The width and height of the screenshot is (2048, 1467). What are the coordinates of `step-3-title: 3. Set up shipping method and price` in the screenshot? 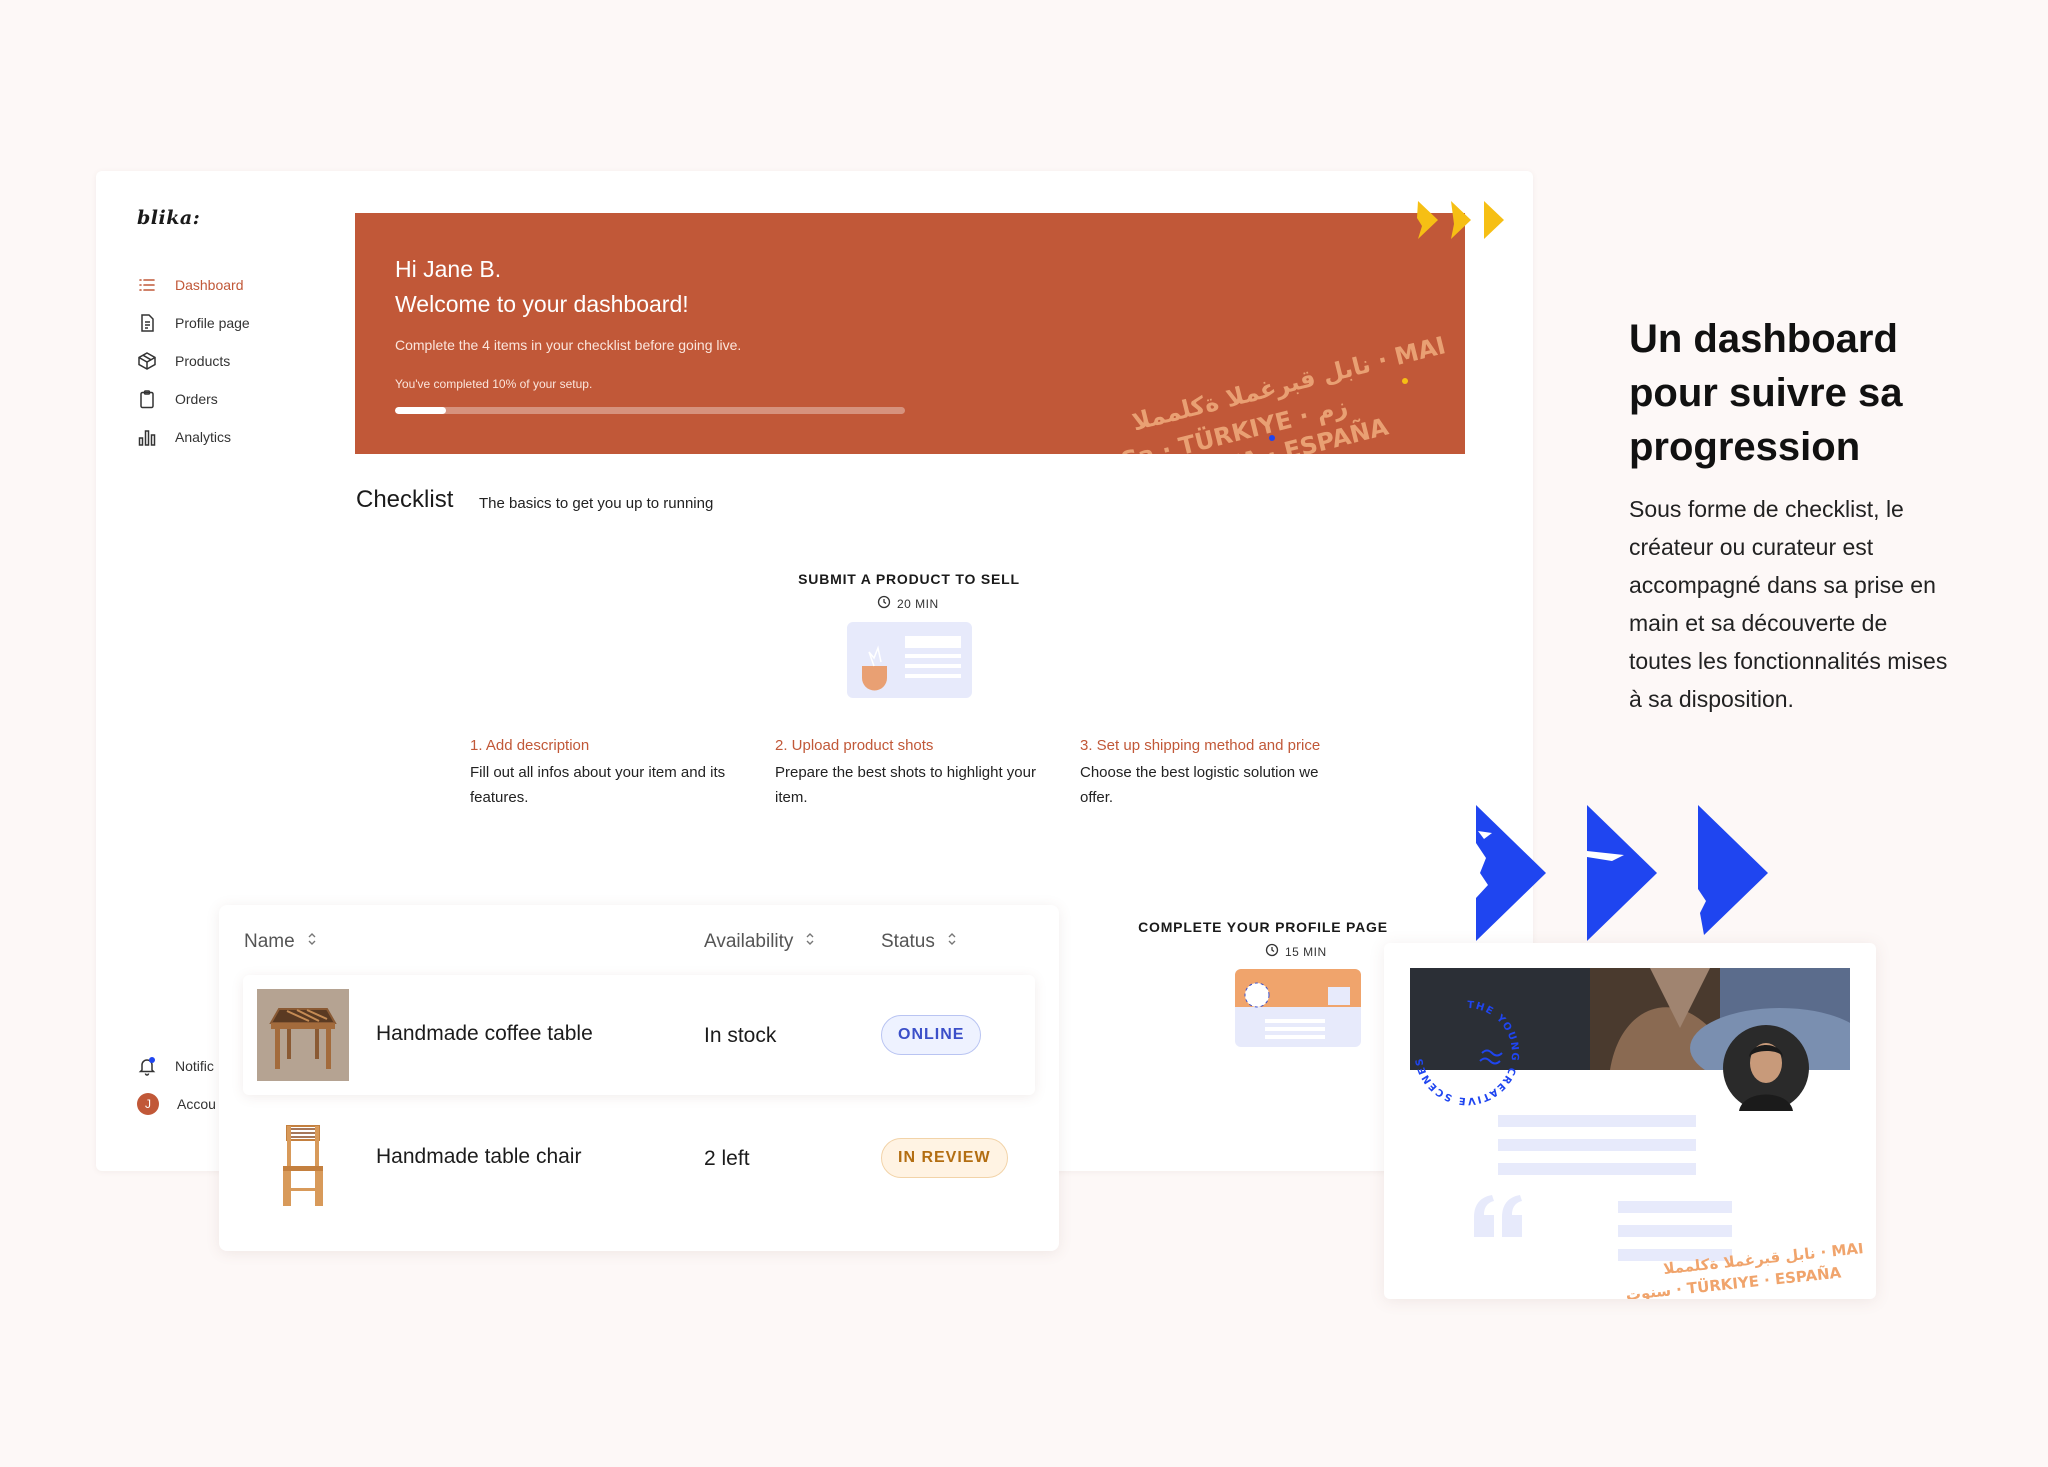 It's located at (1200, 745).